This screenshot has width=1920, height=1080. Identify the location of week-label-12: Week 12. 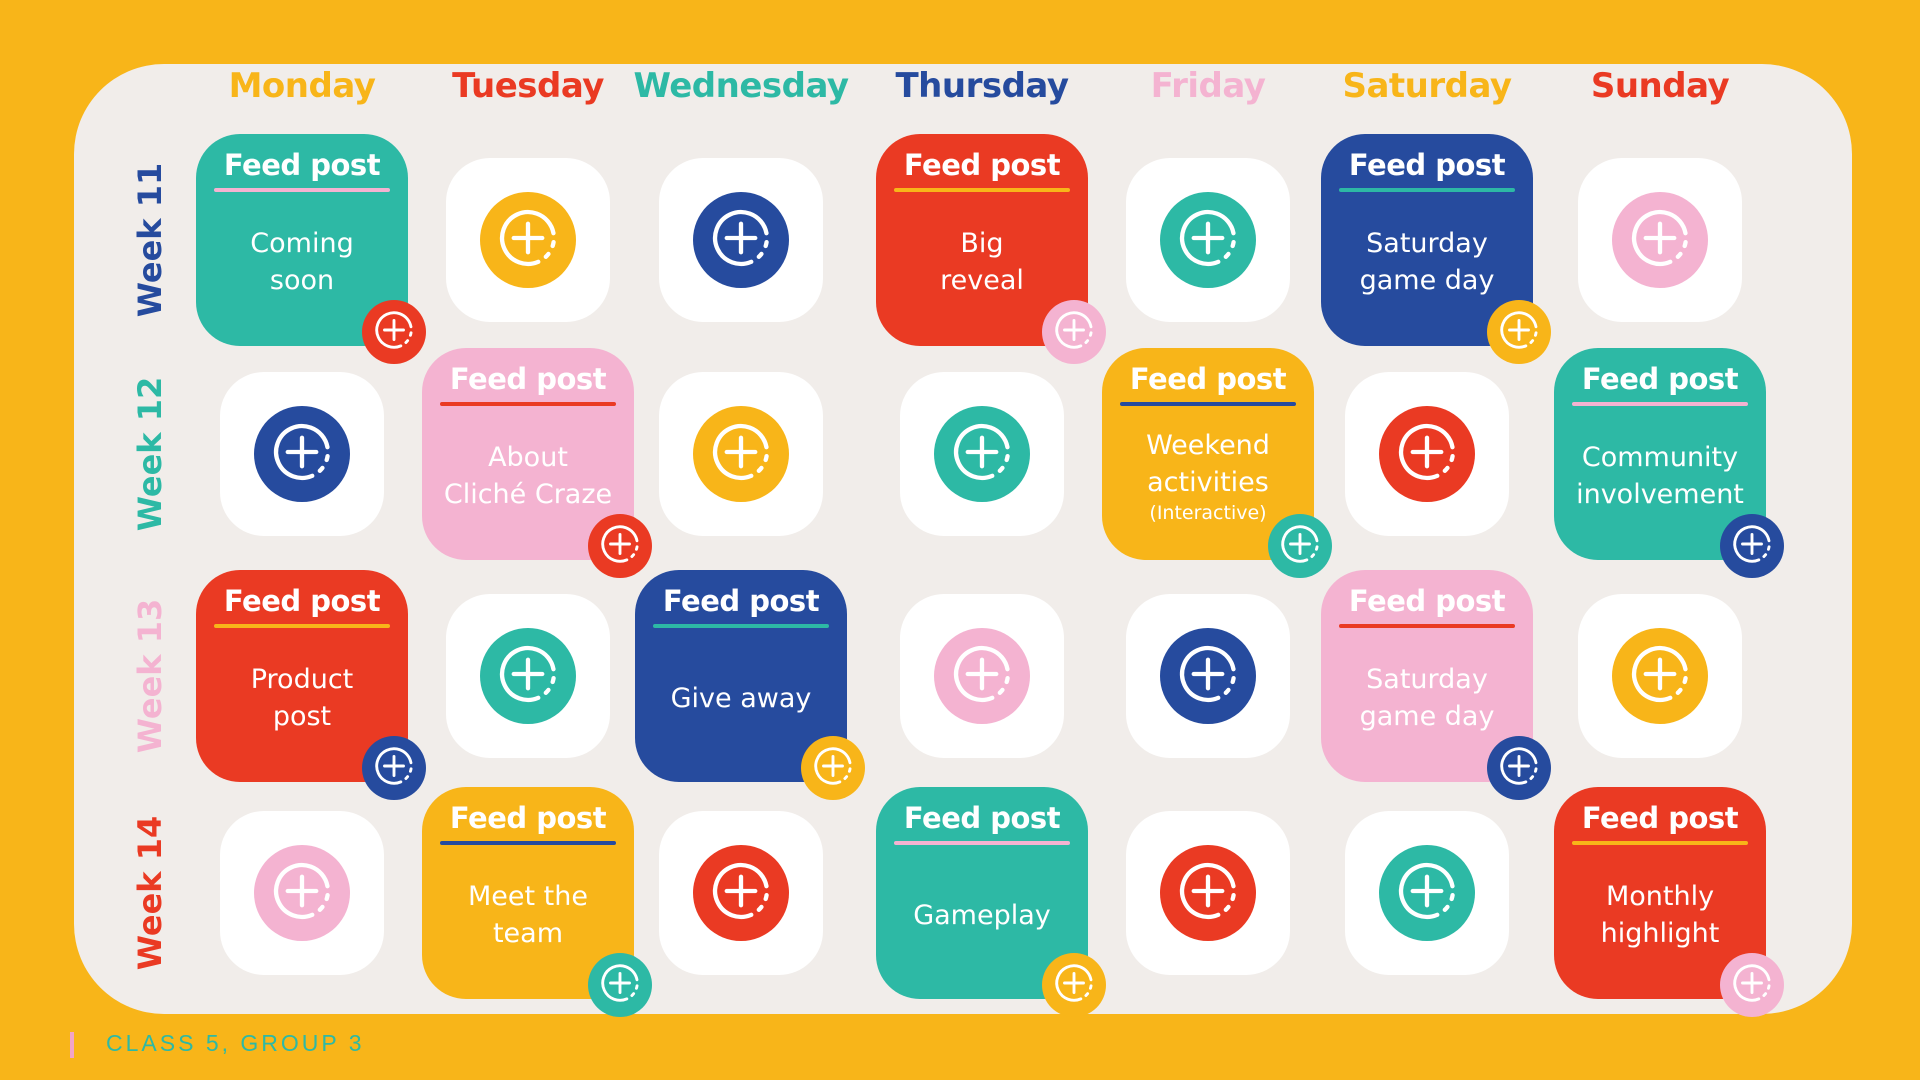
(150, 454).